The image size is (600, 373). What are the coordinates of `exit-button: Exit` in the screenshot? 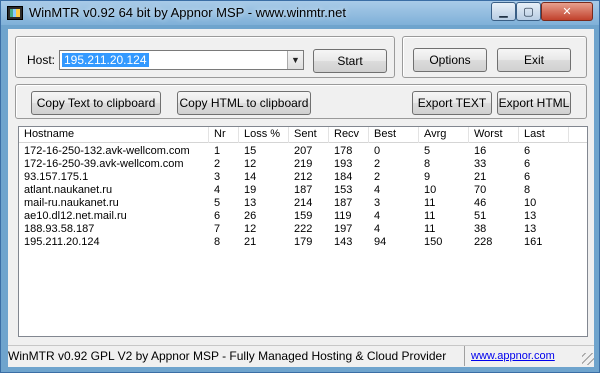 It's located at (534, 60).